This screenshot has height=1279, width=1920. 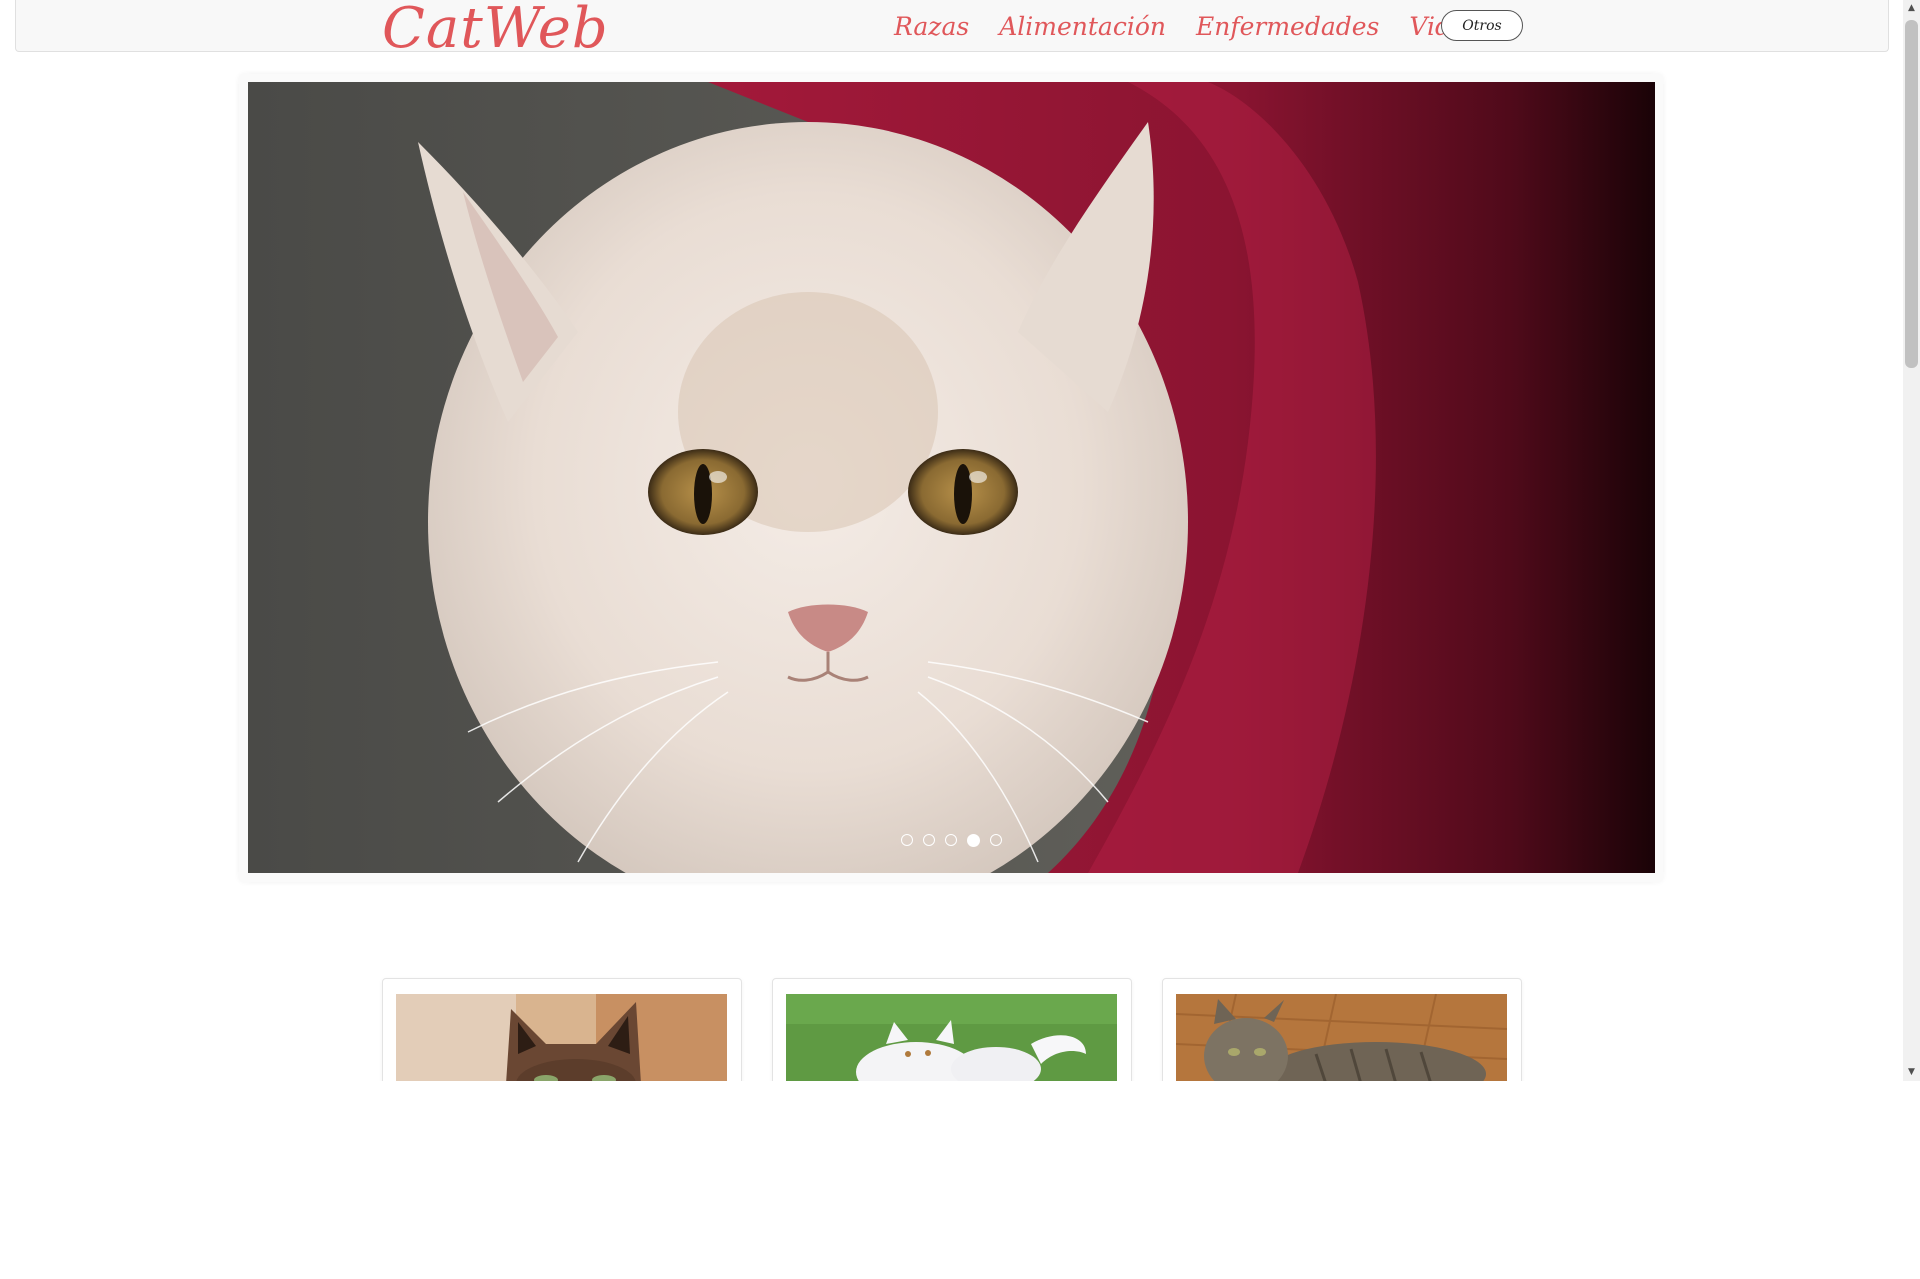 I want to click on brand-logo: CatWeb, so click(x=495, y=30).